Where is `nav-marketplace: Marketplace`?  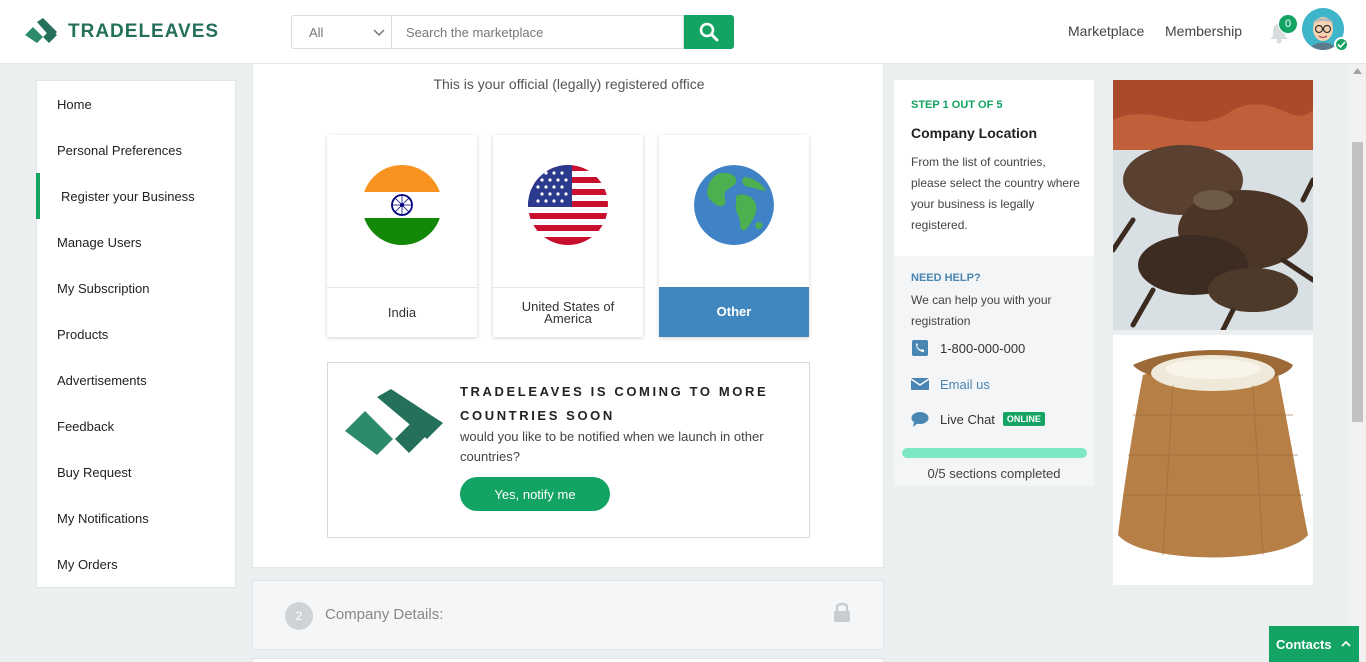 nav-marketplace: Marketplace is located at coordinates (1106, 31).